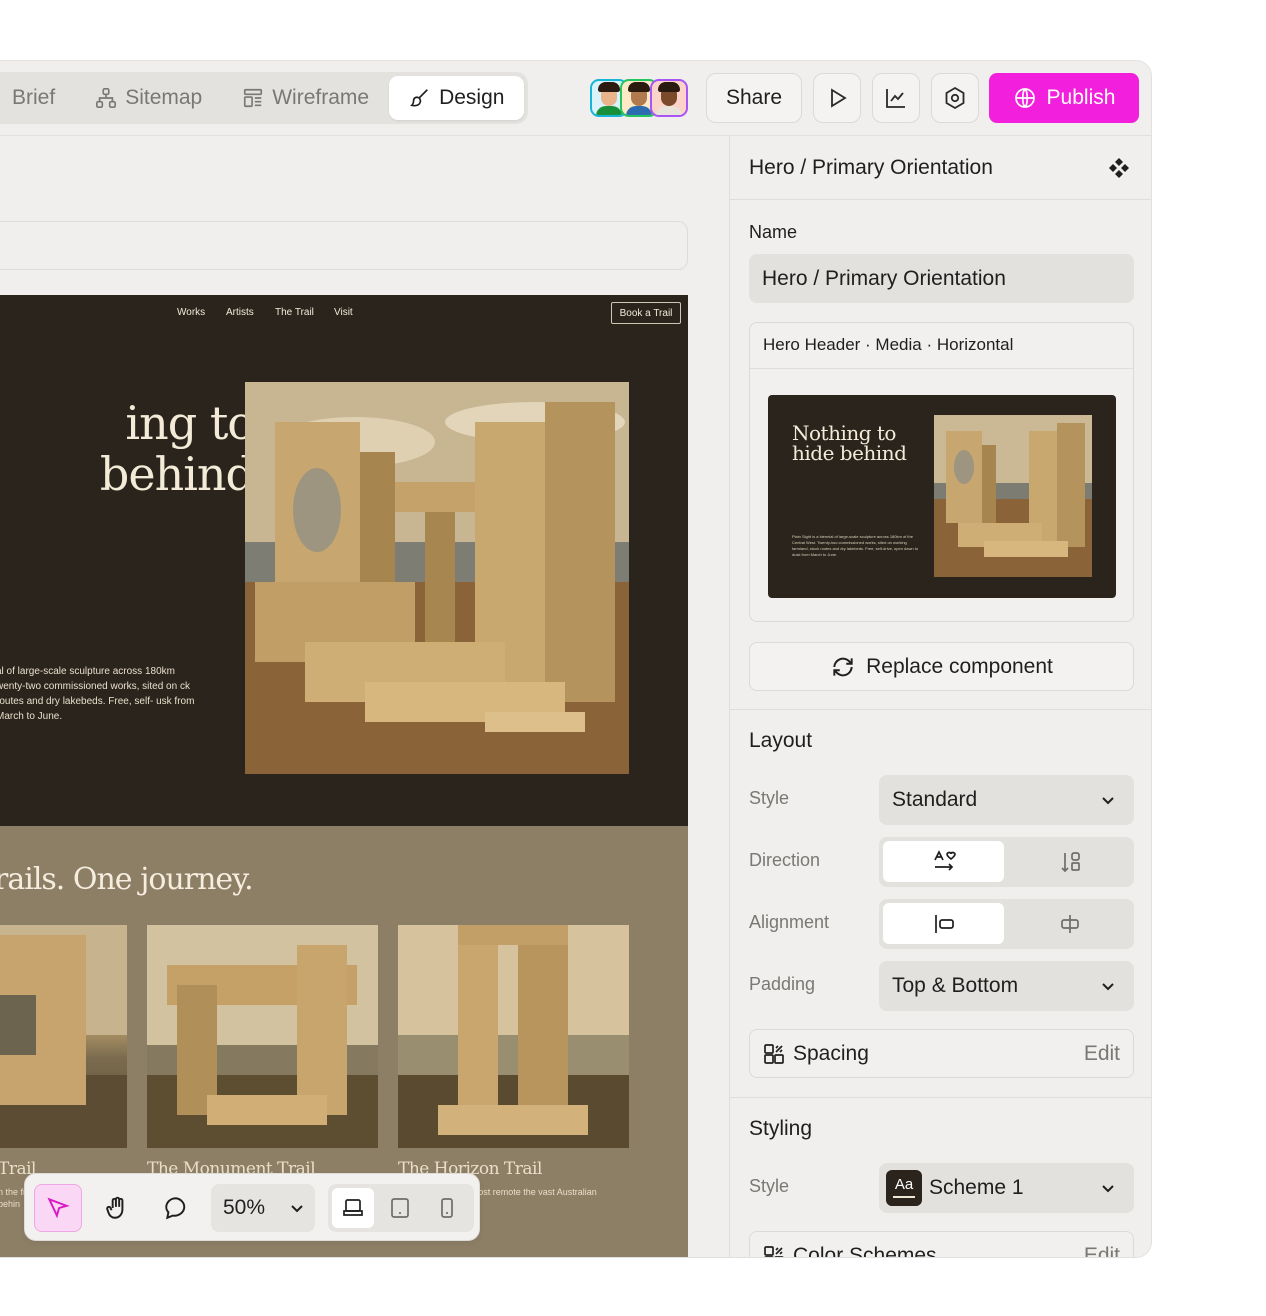 The height and width of the screenshot is (1316, 1266). What do you see at coordinates (294, 312) in the screenshot?
I see `nav-link-the-trail: The Trail` at bounding box center [294, 312].